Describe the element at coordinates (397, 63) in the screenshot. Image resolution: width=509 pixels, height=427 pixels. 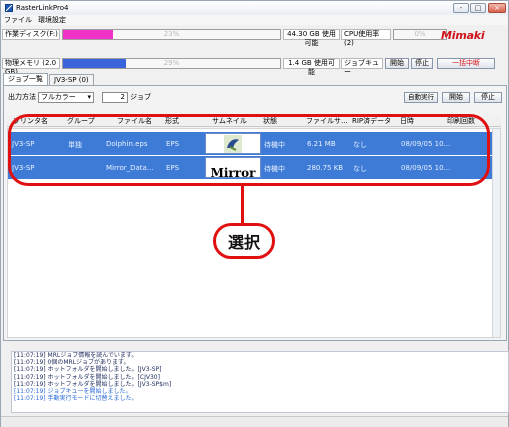
I see `queue-start-button: 開始` at that location.